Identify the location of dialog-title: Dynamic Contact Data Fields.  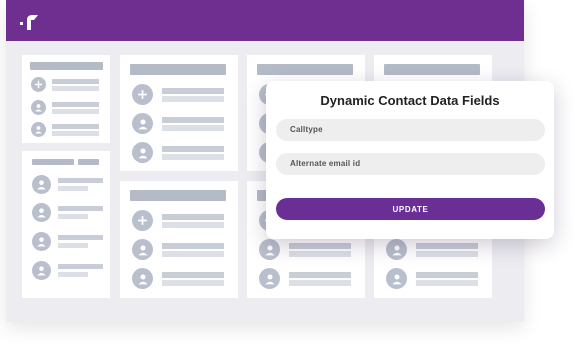
(410, 100).